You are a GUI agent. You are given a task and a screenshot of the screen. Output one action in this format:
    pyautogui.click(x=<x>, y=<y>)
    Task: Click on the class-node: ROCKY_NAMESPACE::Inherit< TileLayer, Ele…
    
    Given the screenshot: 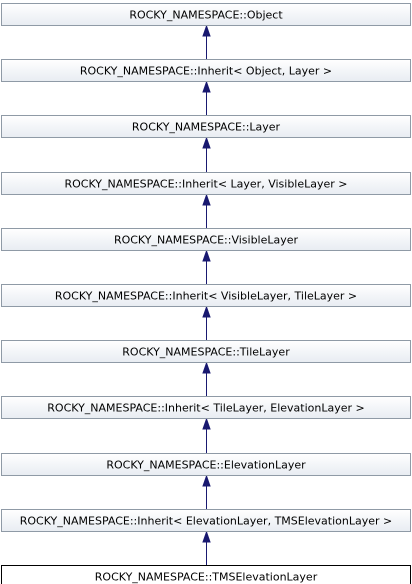 What is the action you would take?
    pyautogui.click(x=206, y=407)
    